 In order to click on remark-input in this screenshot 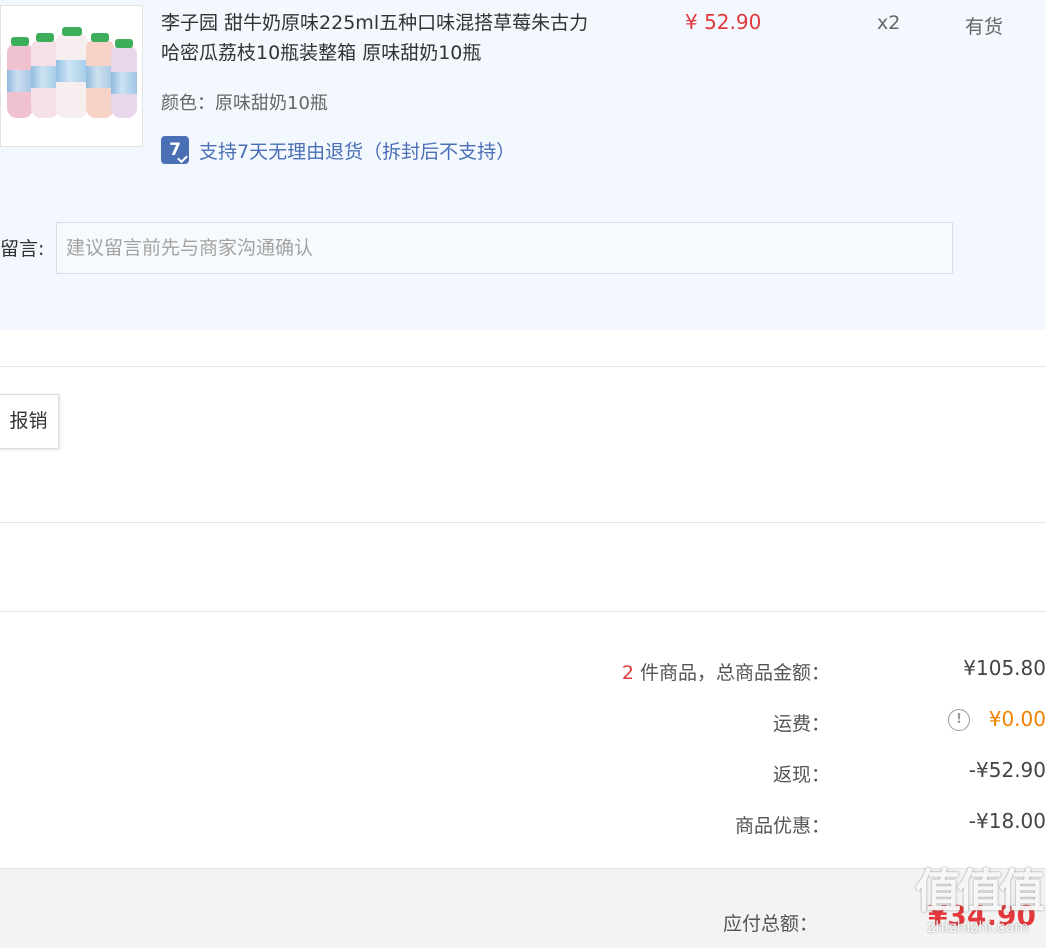, I will do `click(504, 248)`.